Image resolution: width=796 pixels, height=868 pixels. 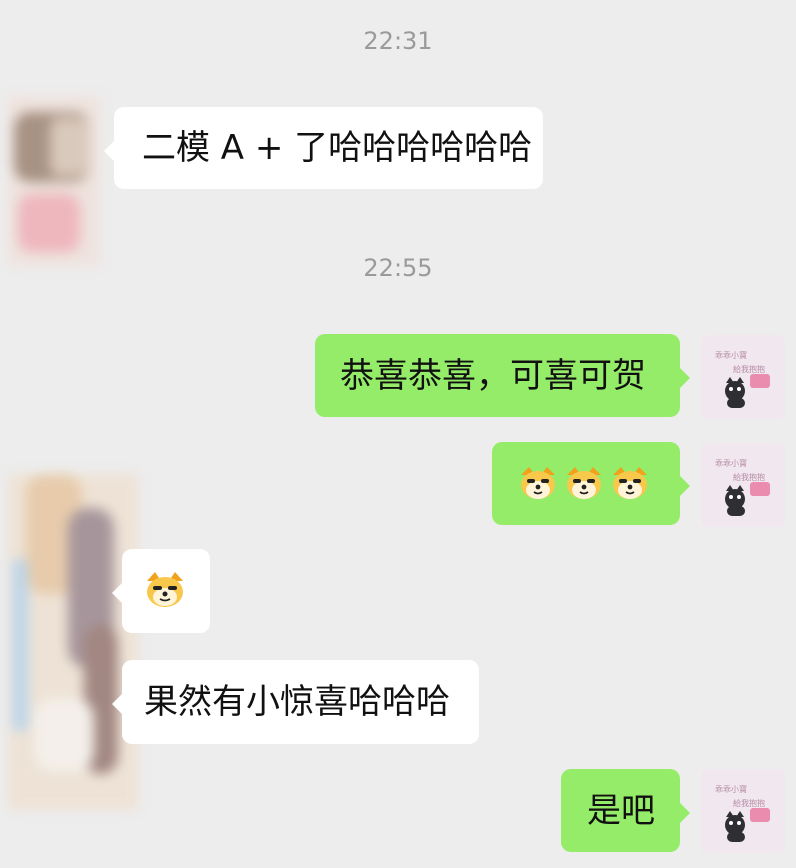 I want to click on outgoing-message-3: 是吧, so click(x=625, y=810).